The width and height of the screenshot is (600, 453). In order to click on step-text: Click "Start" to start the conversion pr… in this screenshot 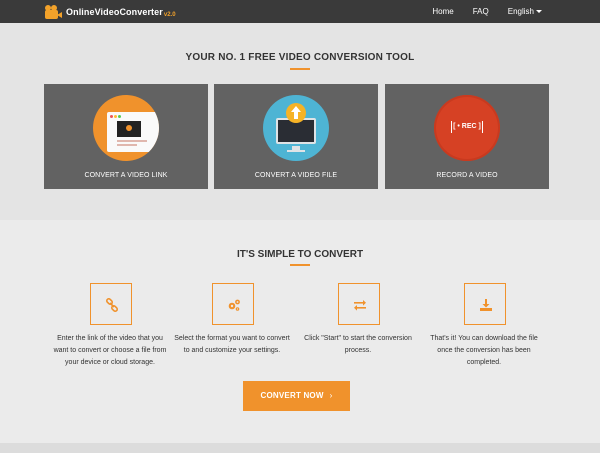, I will do `click(358, 344)`.